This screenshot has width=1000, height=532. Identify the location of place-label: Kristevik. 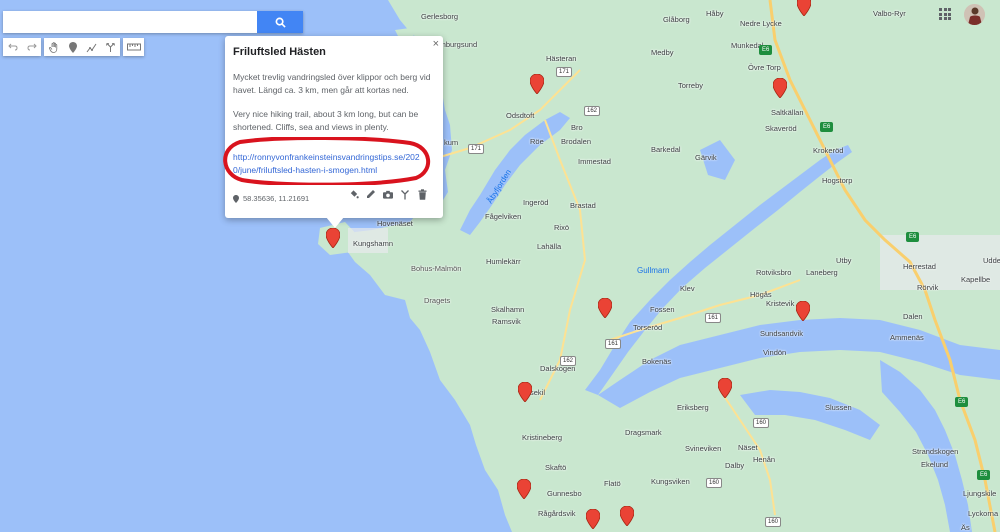
(780, 303).